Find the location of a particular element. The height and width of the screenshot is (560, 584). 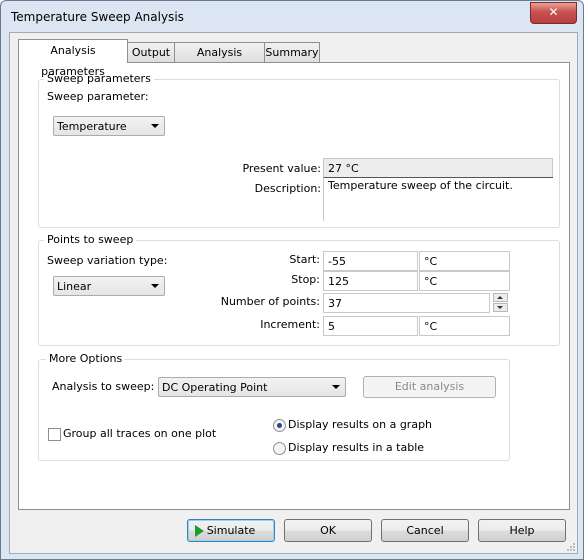

sweep-variation-type-select: Linear is located at coordinates (109, 286).